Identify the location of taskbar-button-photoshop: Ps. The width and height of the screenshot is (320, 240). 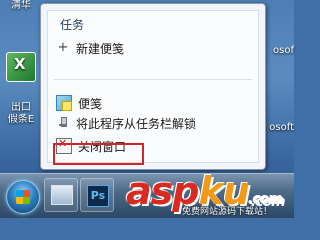
(97, 195).